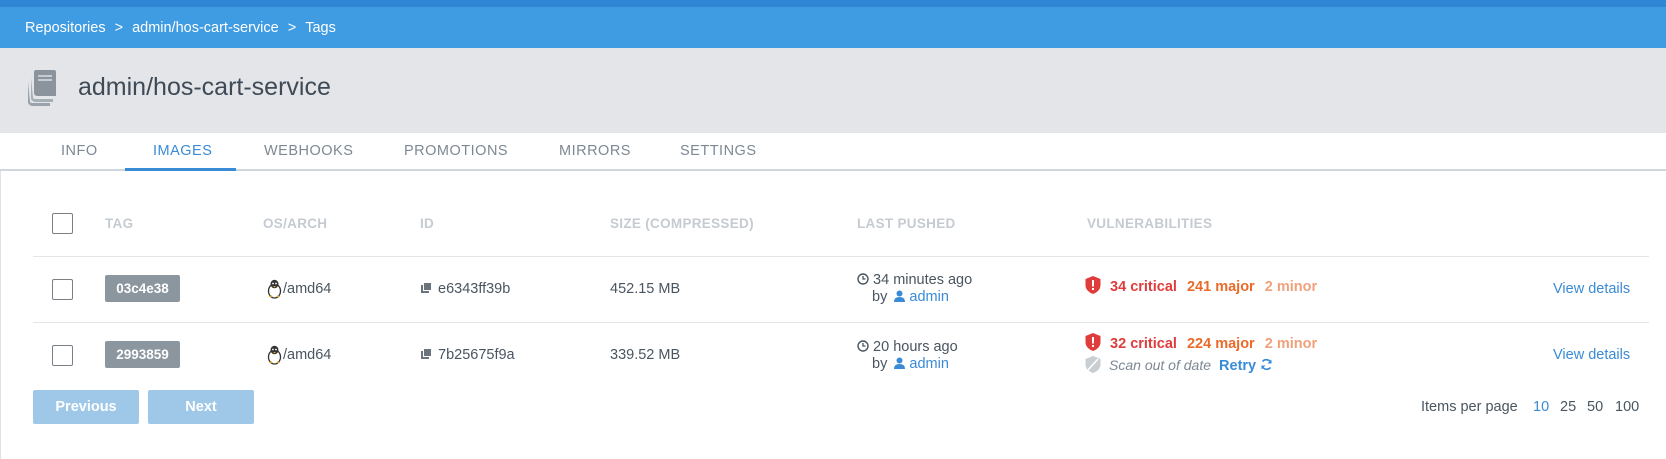 This screenshot has width=1666, height=459. I want to click on breadcrumb-repositories: Repositories, so click(65, 28).